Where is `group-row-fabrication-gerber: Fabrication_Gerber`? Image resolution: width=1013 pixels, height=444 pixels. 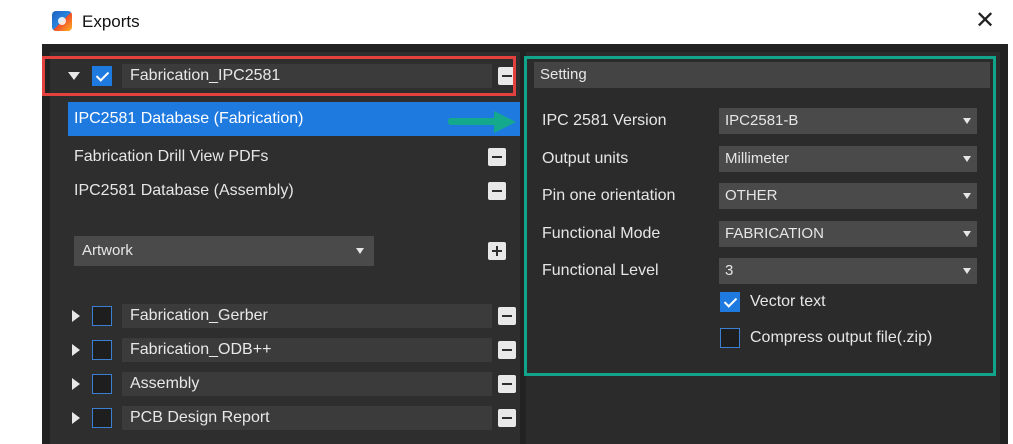
group-row-fabrication-gerber: Fabrication_Gerber is located at coordinates (289, 316).